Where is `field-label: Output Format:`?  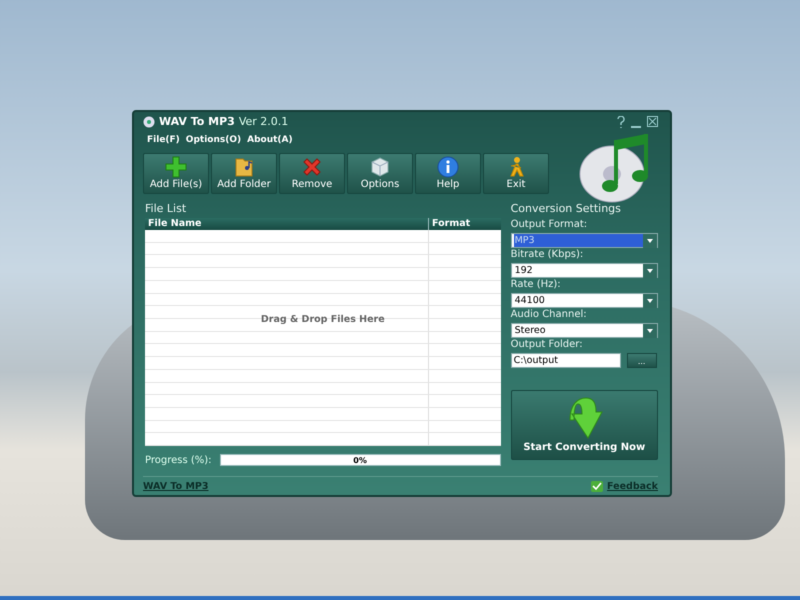 field-label: Output Format: is located at coordinates (549, 225).